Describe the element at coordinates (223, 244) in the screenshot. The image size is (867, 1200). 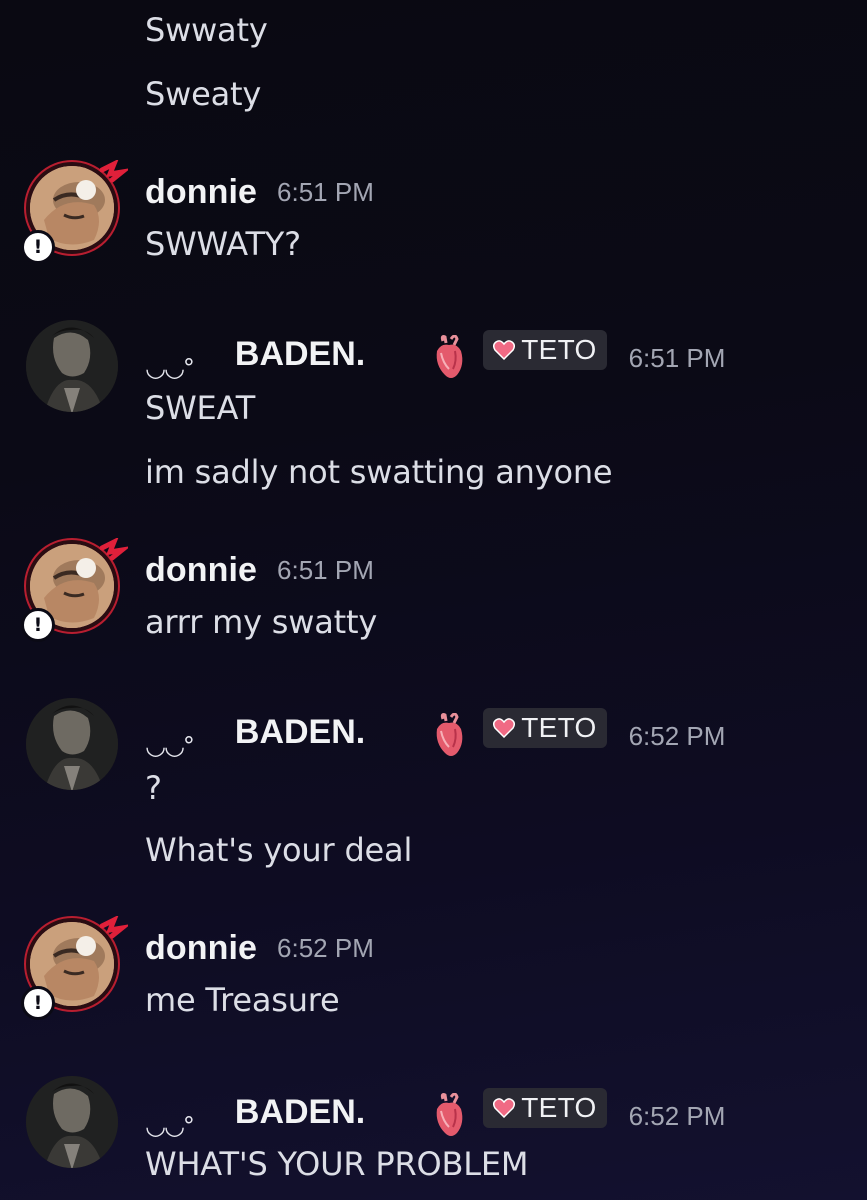
I see `message-line: SWWATY?` at that location.